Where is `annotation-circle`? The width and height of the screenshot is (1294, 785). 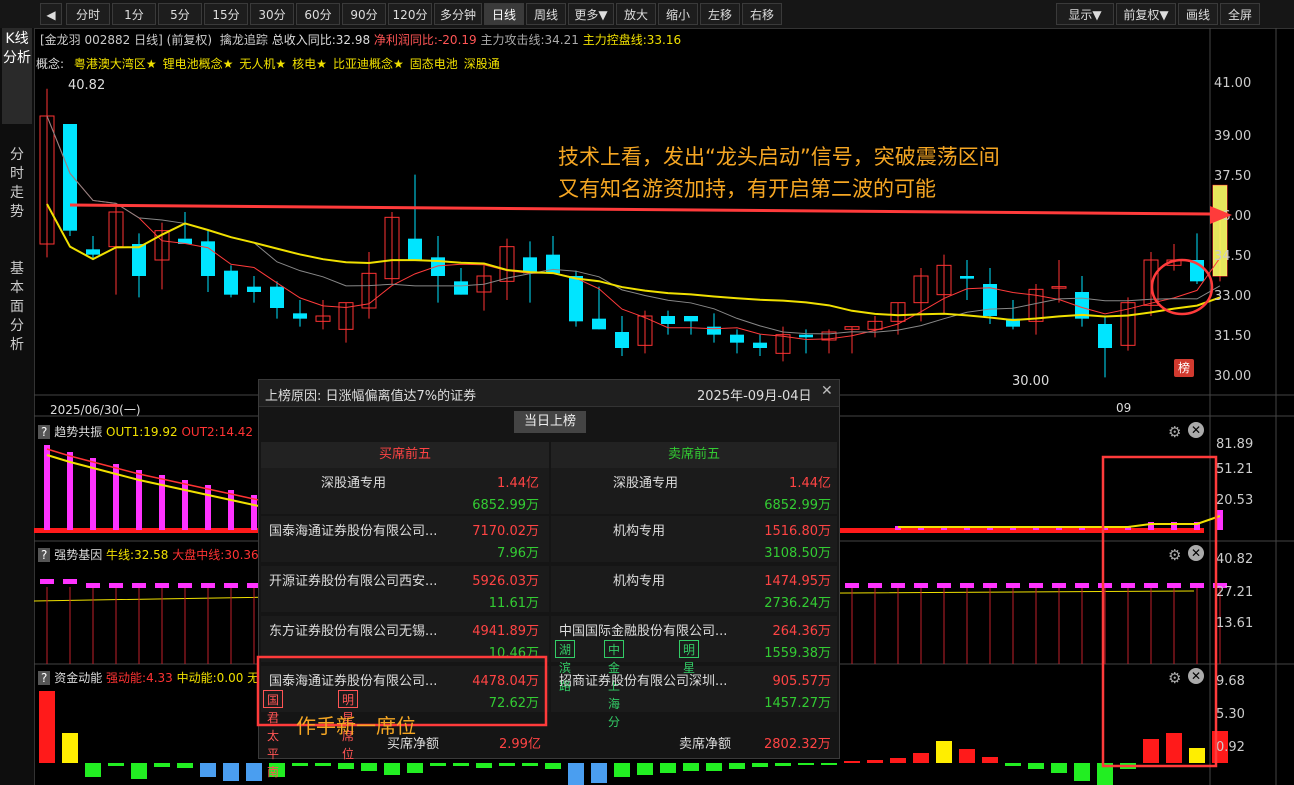 annotation-circle is located at coordinates (1182, 287).